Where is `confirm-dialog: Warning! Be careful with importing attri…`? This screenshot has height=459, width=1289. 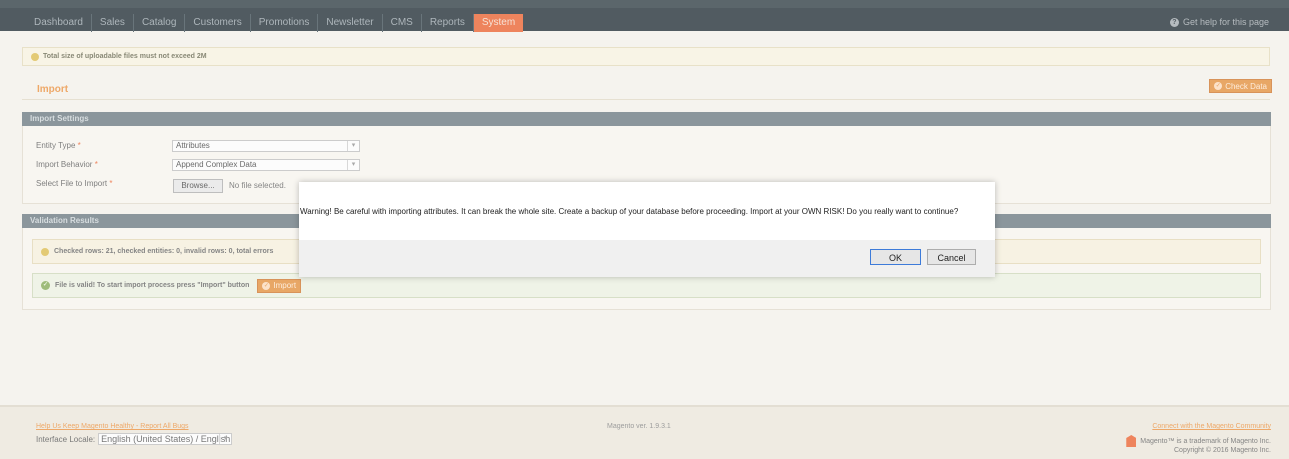 confirm-dialog: Warning! Be careful with importing attri… is located at coordinates (647, 229).